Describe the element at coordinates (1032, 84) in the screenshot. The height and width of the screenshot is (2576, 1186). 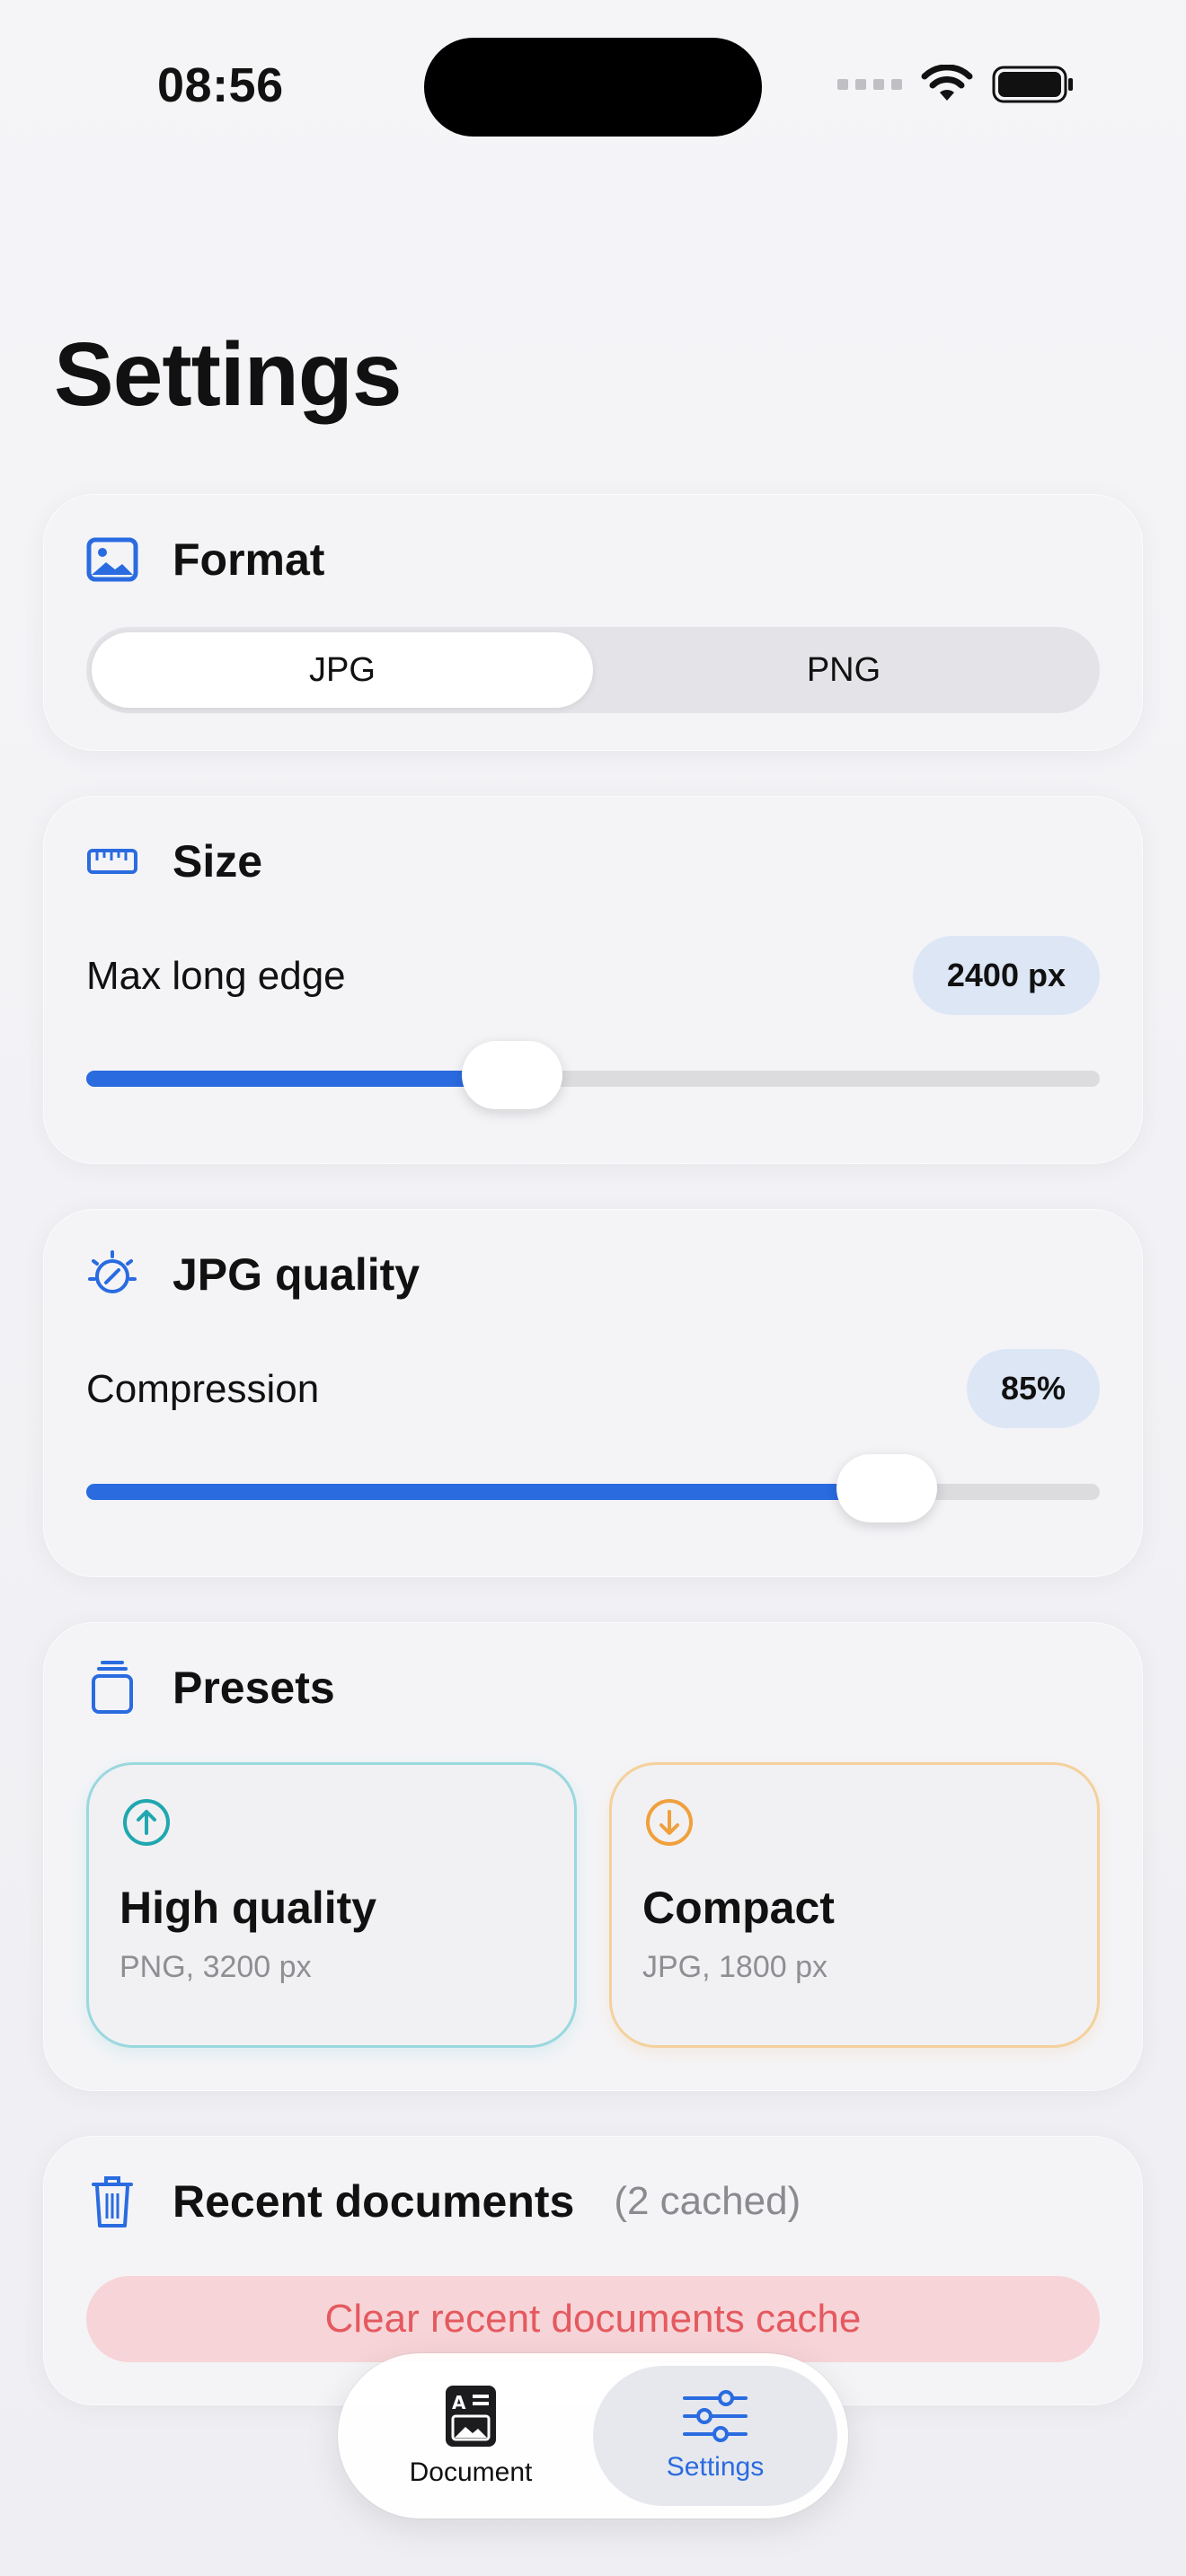
I see `battery-icon` at that location.